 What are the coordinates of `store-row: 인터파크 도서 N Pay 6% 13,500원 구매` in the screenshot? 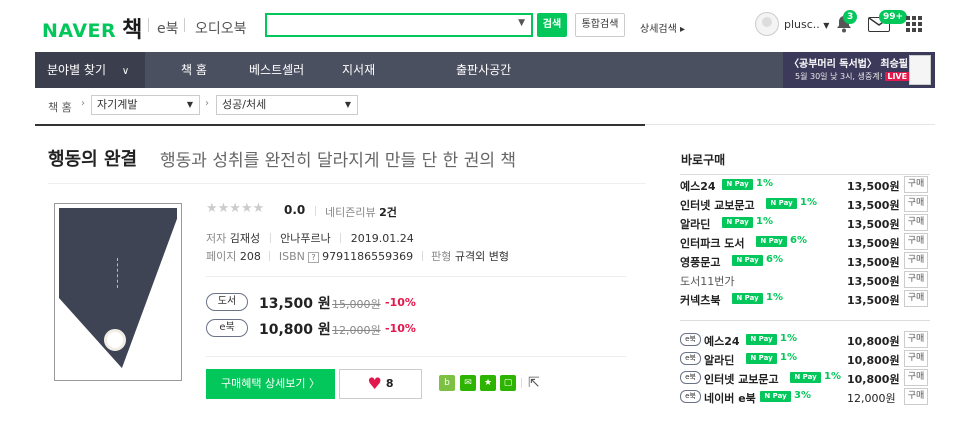 It's located at (805, 241).